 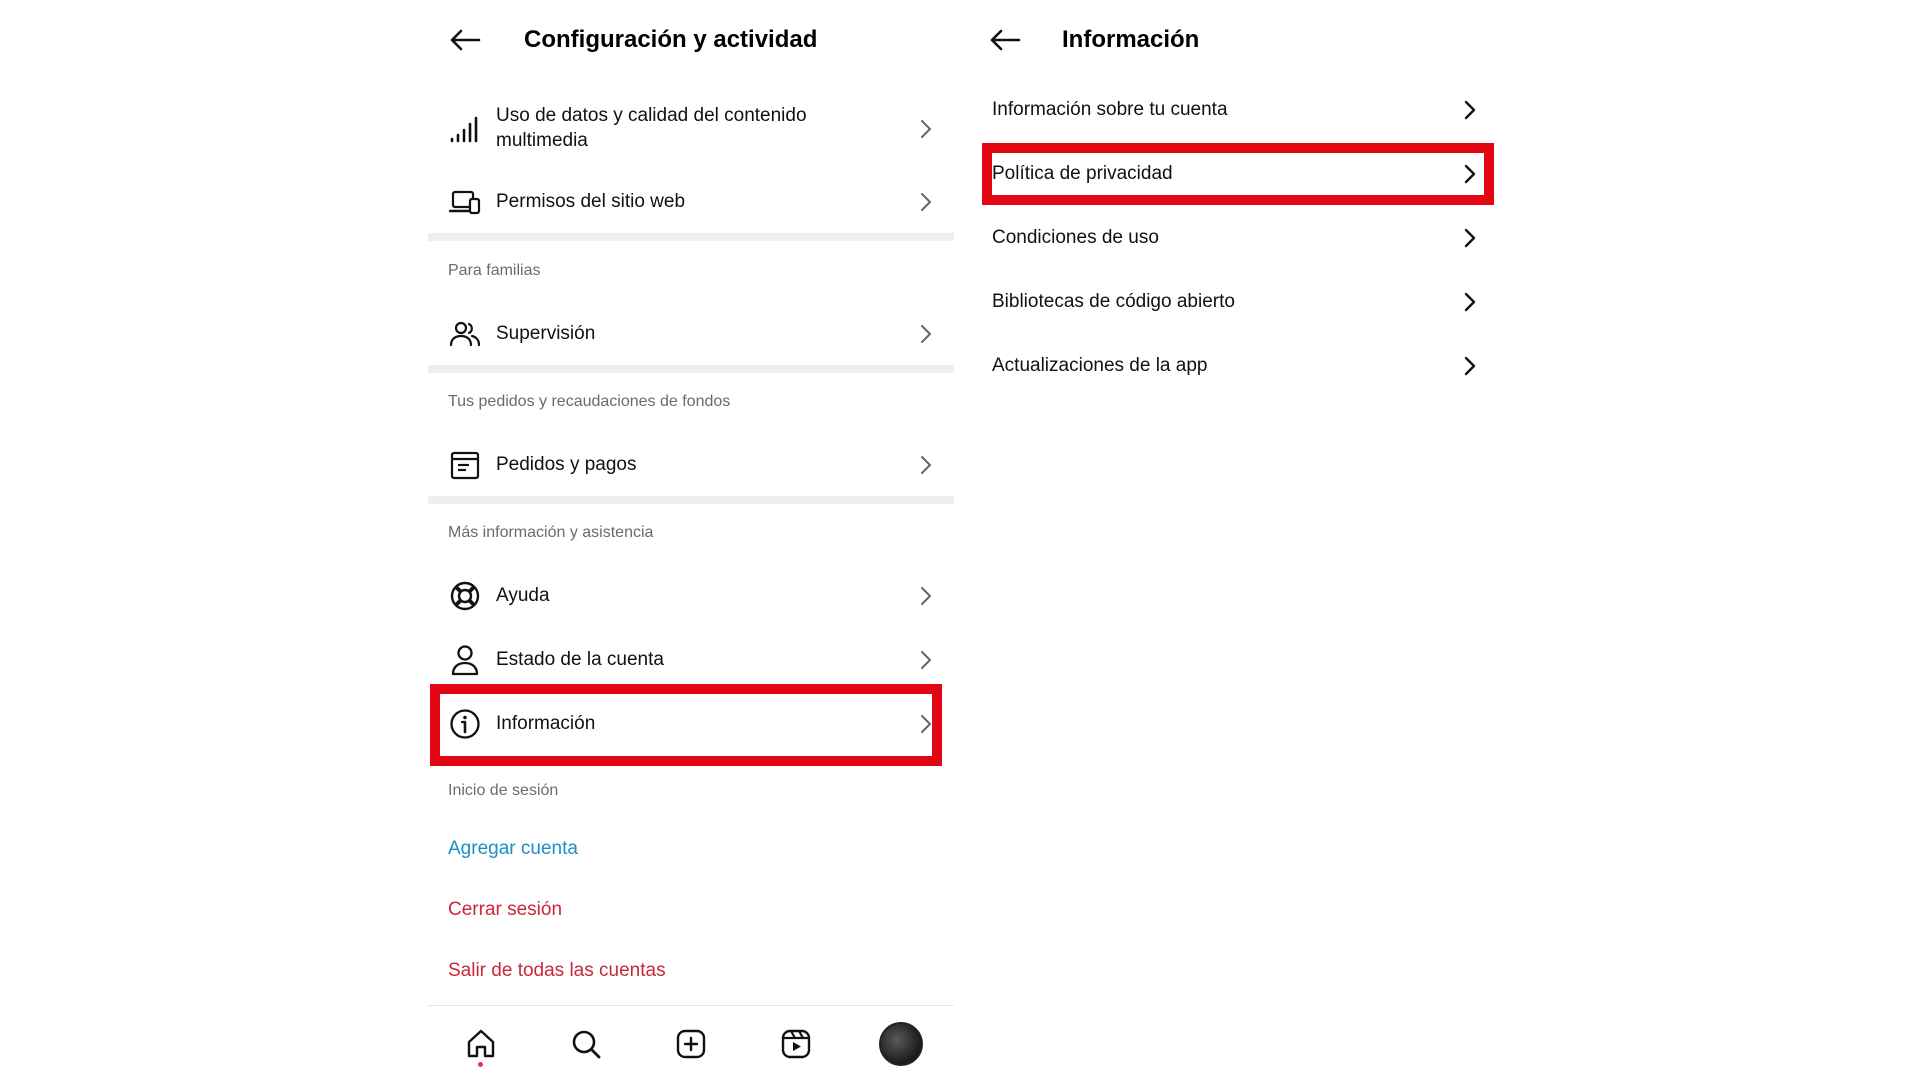 I want to click on search-icon, so click(x=586, y=1044).